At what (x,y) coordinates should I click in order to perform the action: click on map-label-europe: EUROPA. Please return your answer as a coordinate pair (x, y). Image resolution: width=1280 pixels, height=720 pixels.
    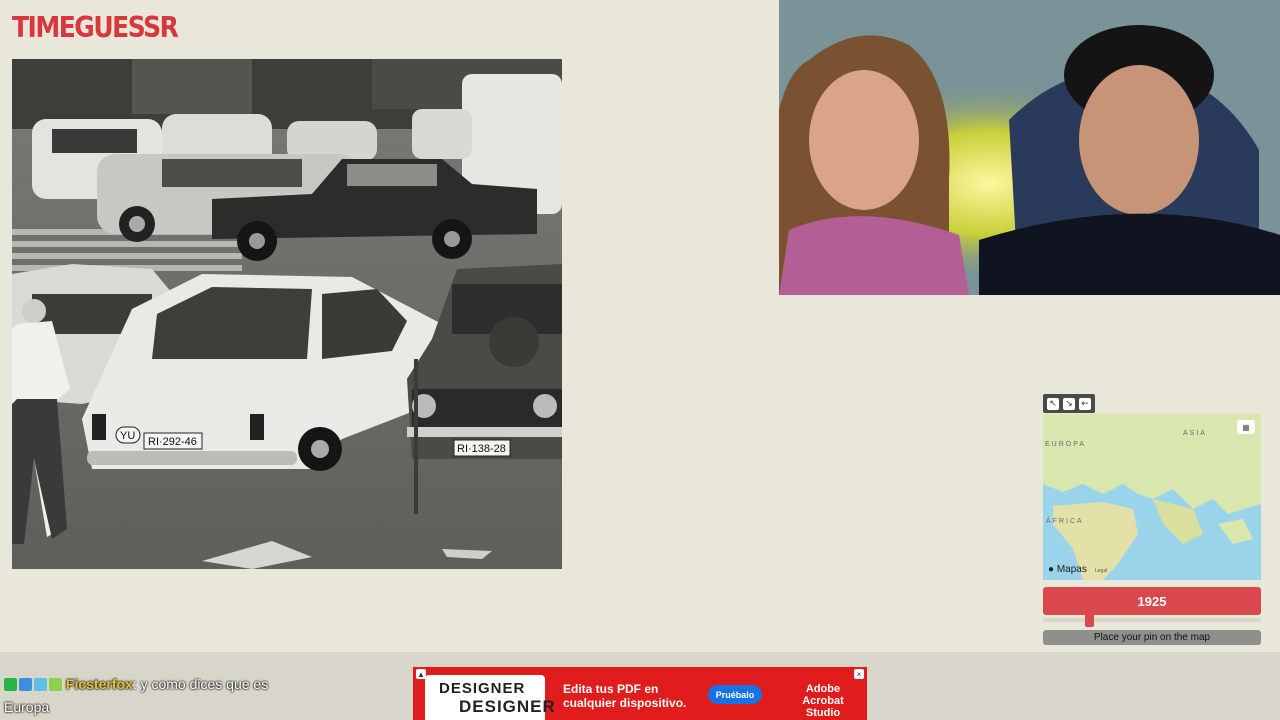
    Looking at the image, I should click on (1066, 444).